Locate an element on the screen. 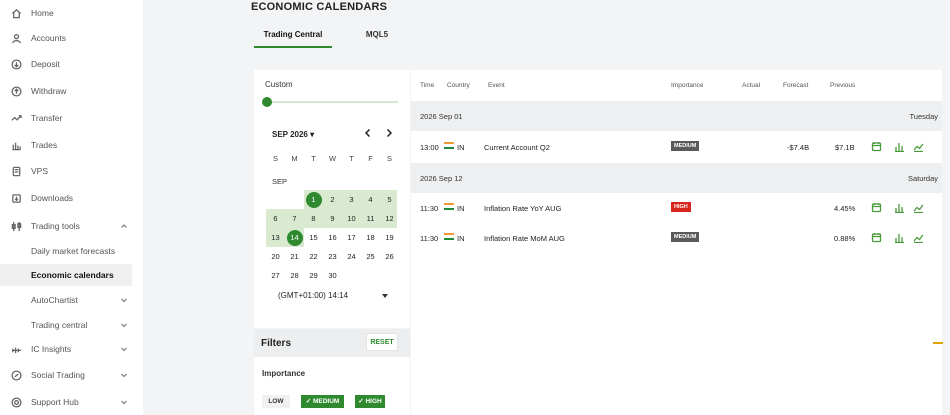  social-icon is located at coordinates (16, 375).